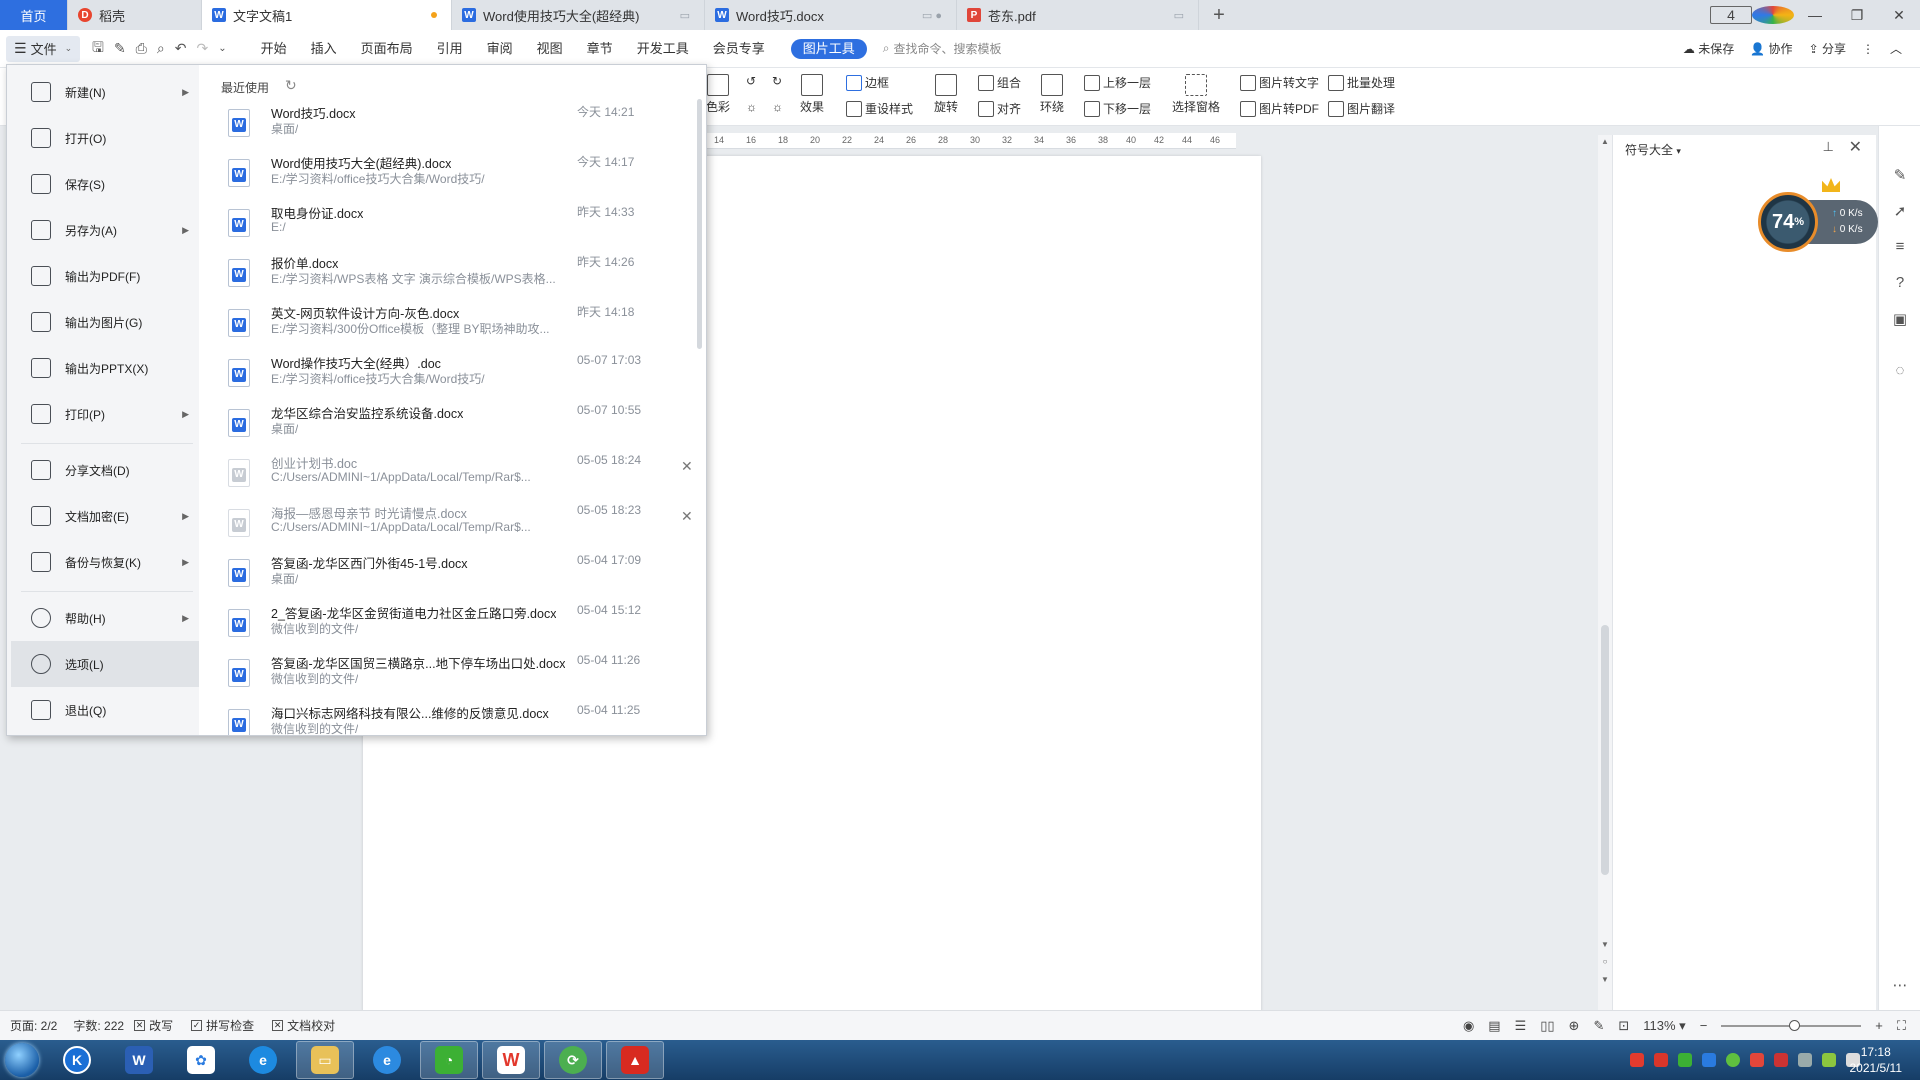 Image resolution: width=1920 pixels, height=1080 pixels. I want to click on zoom-in-icon: +, so click(1879, 1025).